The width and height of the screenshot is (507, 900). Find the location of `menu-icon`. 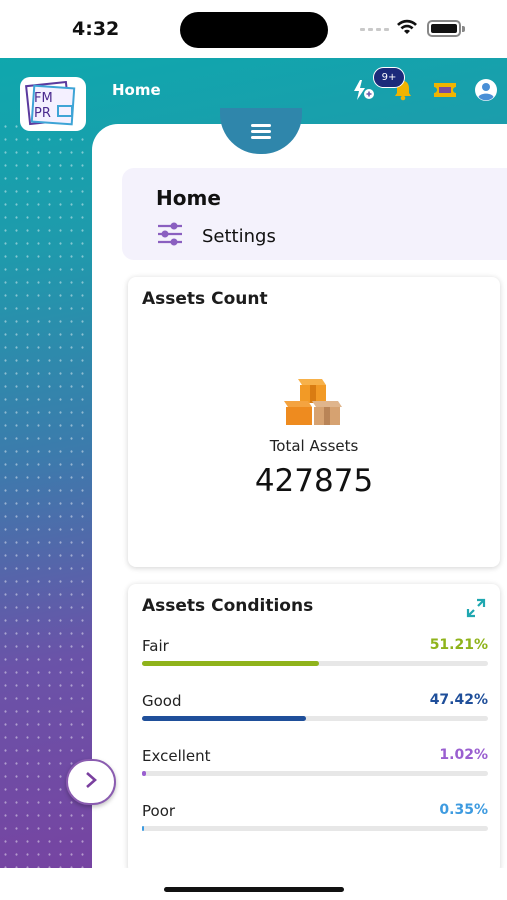

menu-icon is located at coordinates (261, 131).